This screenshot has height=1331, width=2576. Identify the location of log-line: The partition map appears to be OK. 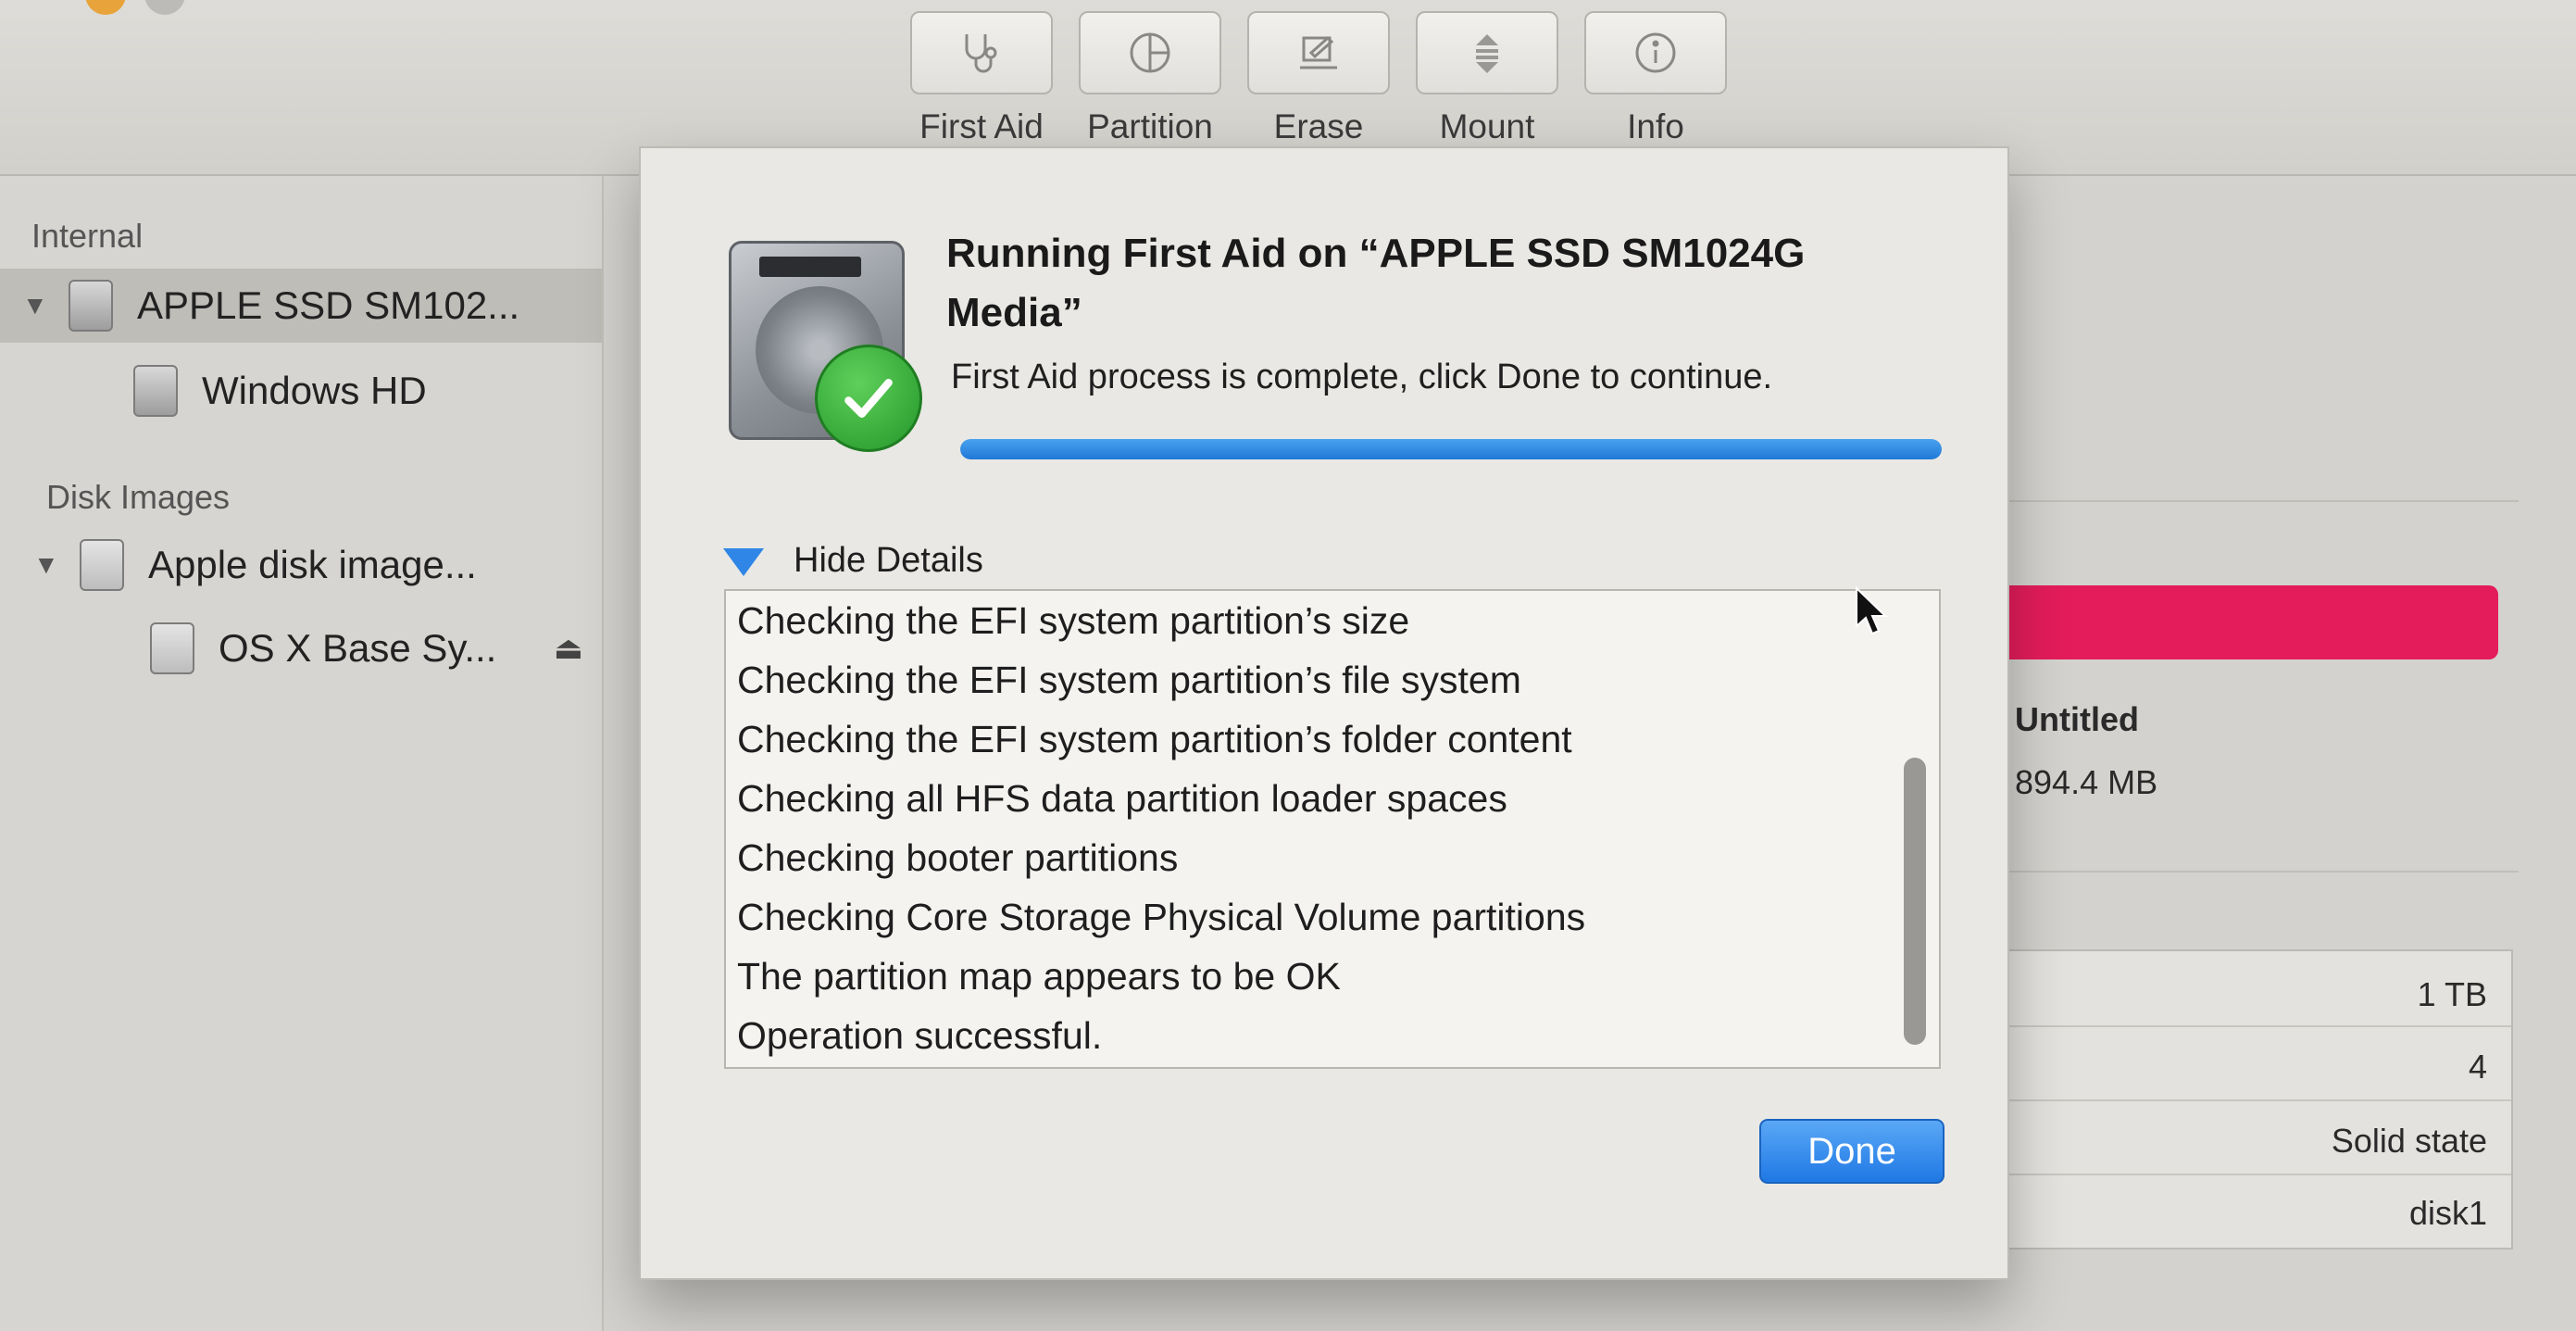
(1039, 976).